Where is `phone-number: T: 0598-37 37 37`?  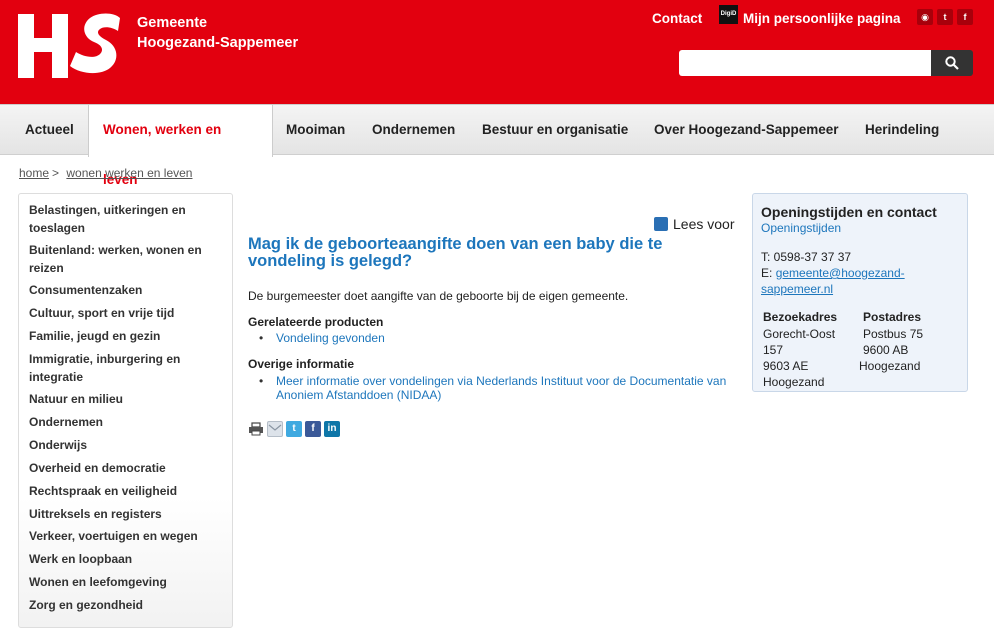
phone-number: T: 0598-37 37 37 is located at coordinates (806, 257).